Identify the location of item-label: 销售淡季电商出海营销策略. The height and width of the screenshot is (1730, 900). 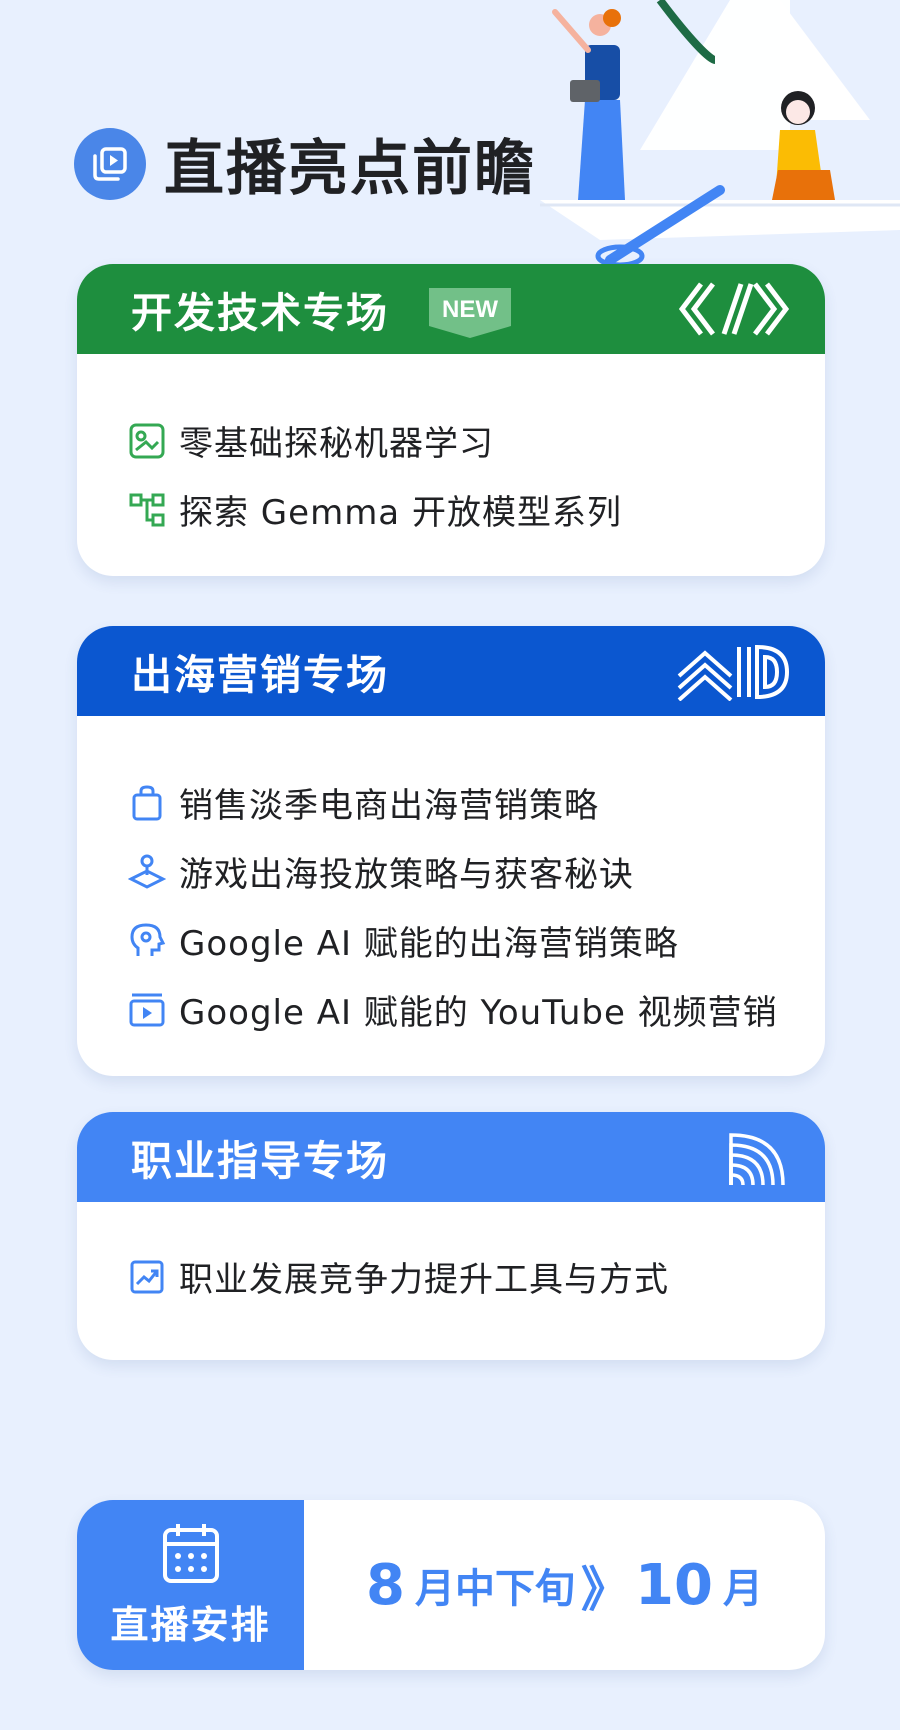
(389, 806).